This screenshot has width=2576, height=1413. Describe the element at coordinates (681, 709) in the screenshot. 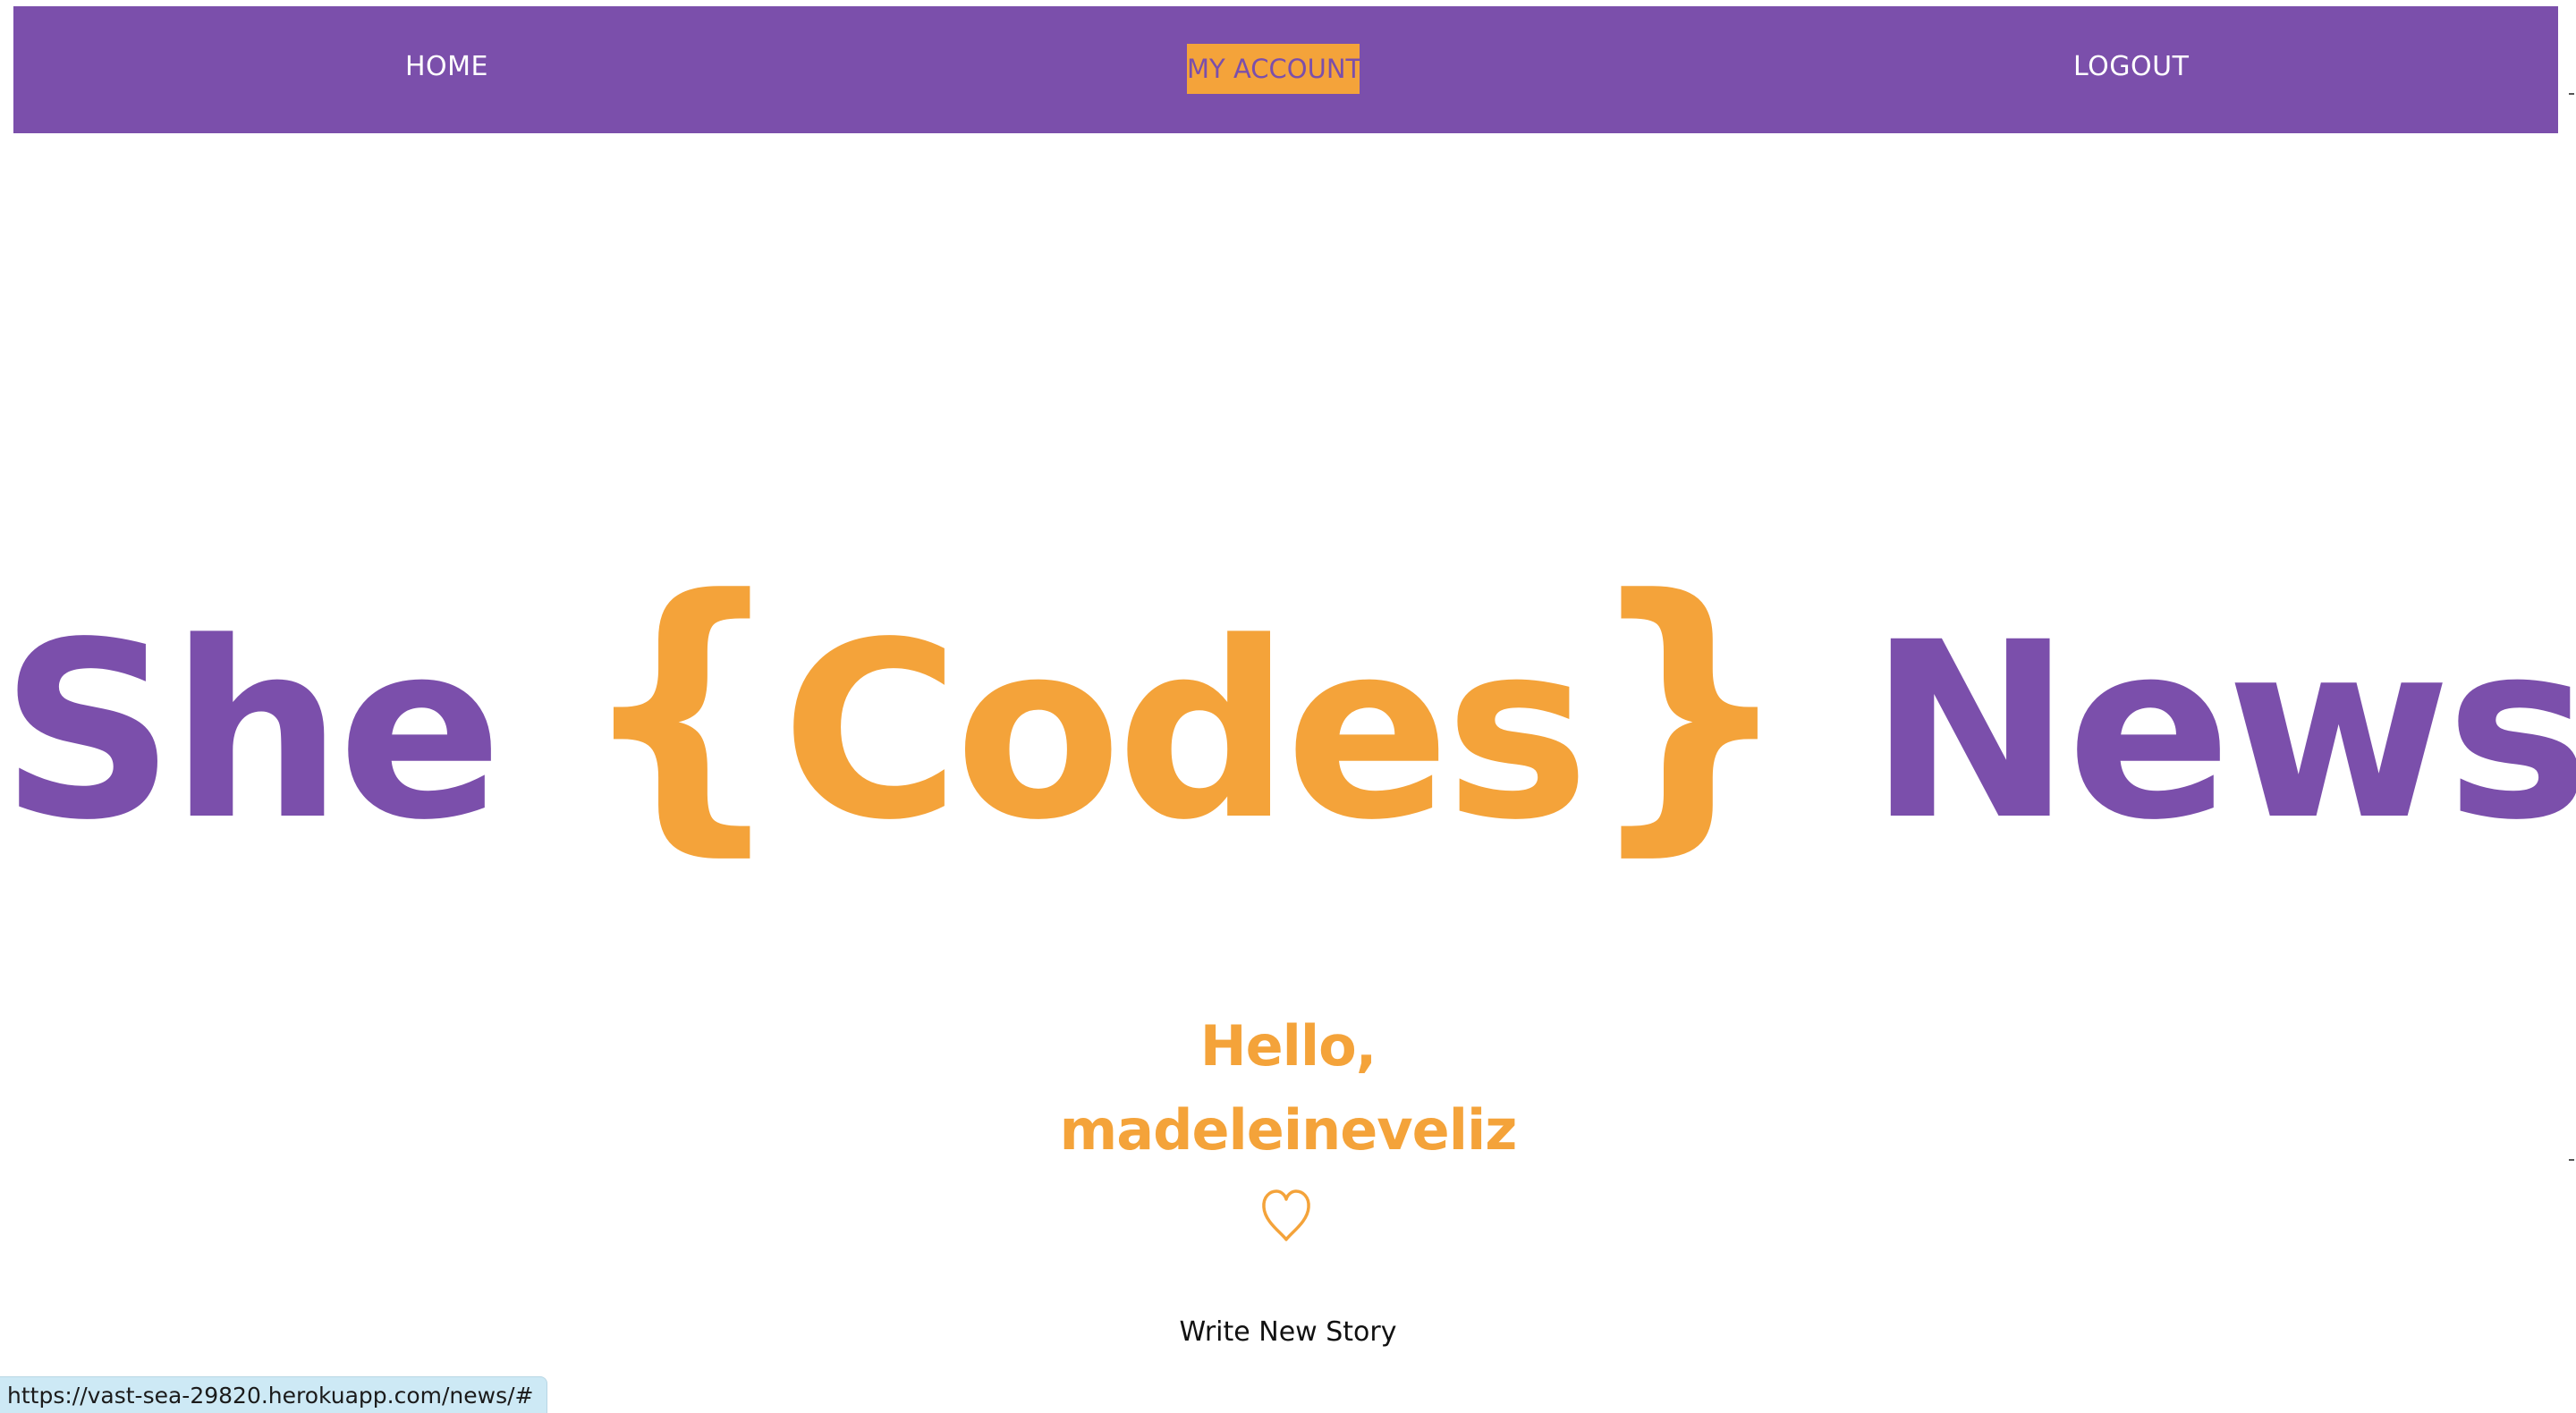

I see `site-title-brace-open: {` at that location.